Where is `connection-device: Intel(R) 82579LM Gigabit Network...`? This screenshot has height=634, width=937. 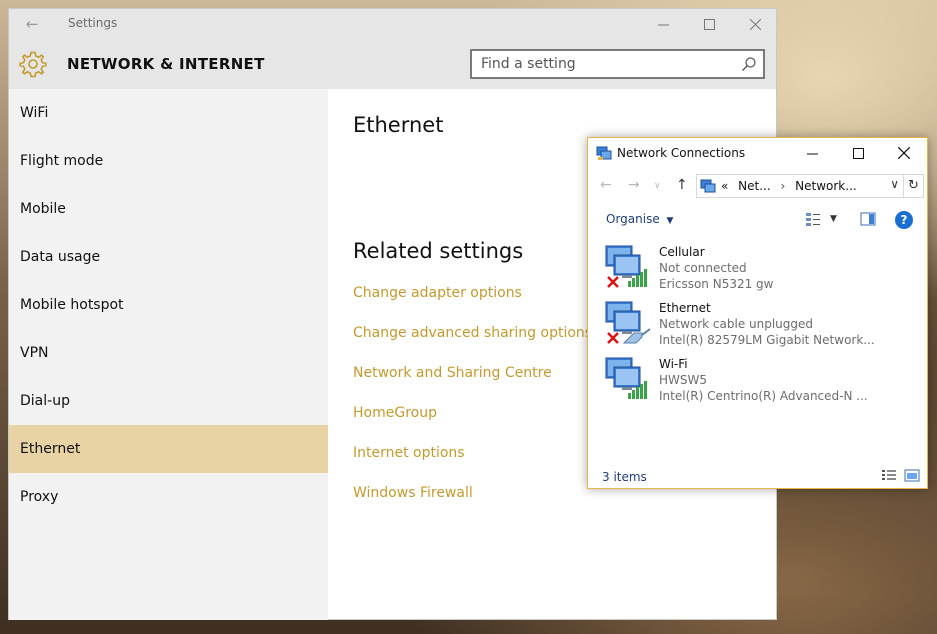 connection-device: Intel(R) 82579LM Gigabit Network... is located at coordinates (767, 340).